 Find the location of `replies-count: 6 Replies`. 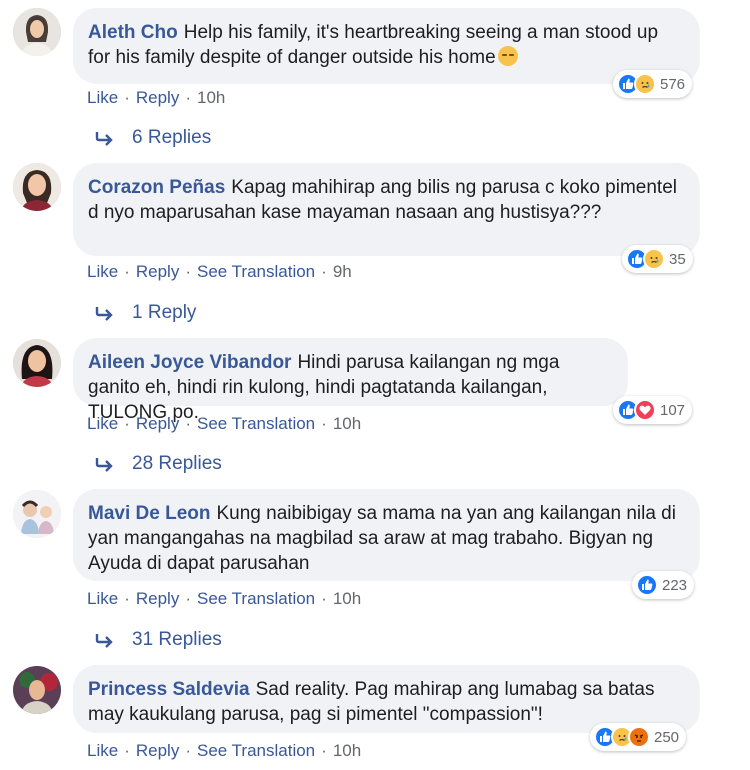

replies-count: 6 Replies is located at coordinates (171, 138).